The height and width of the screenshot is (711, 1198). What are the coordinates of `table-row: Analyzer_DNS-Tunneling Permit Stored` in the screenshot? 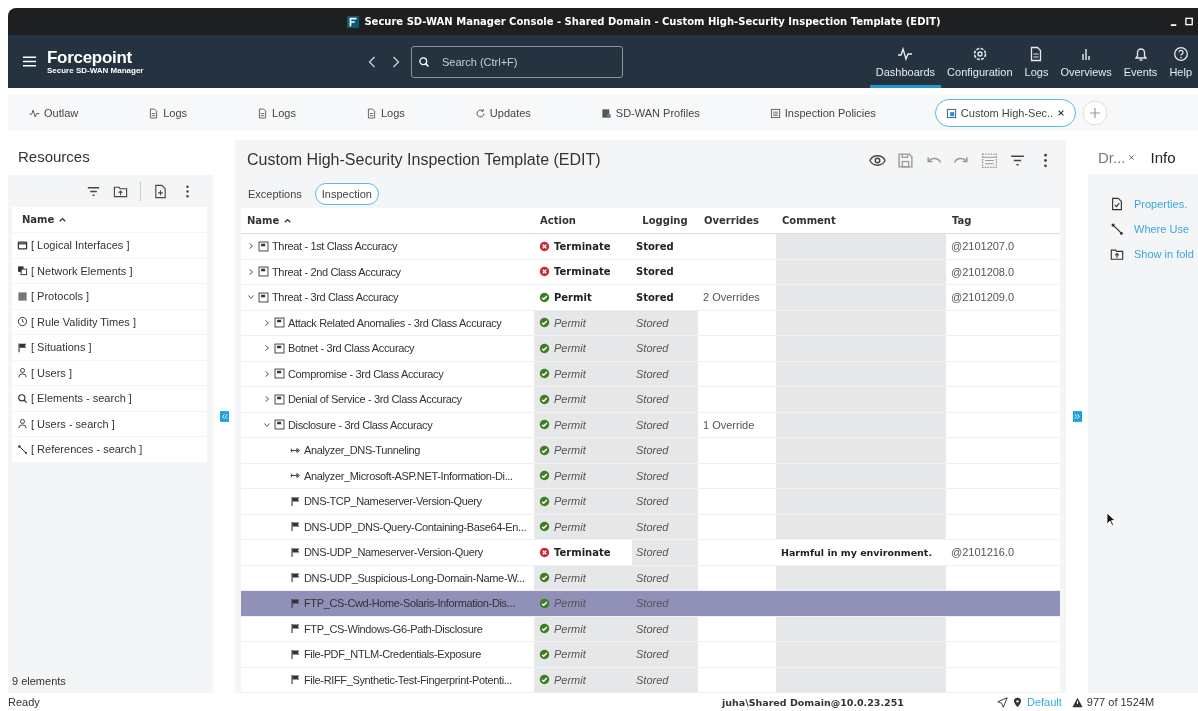 It's located at (650, 451).